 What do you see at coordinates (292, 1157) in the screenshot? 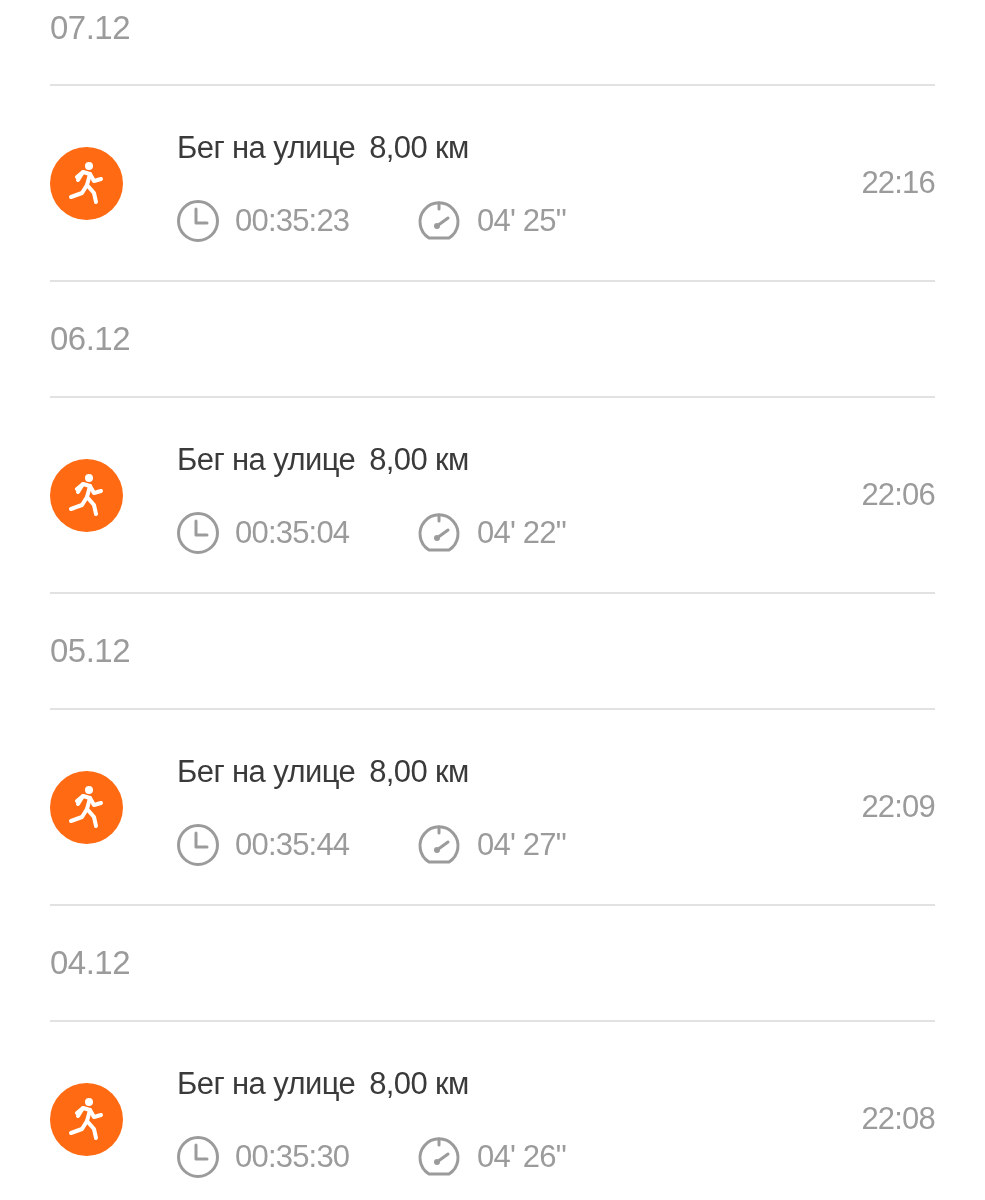
I see `duration-text: 00:35:30` at bounding box center [292, 1157].